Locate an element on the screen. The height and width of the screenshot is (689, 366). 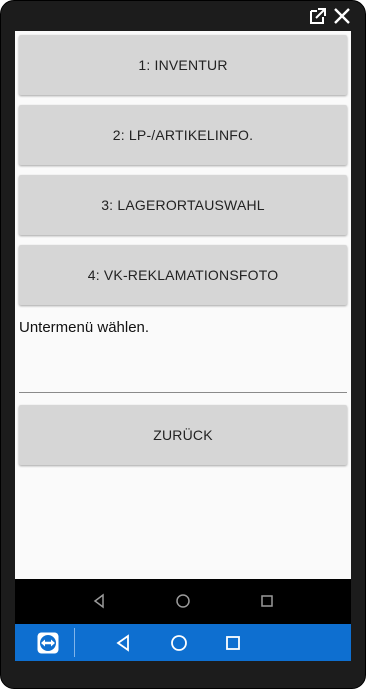
android-navigation-bar is located at coordinates (183, 601).